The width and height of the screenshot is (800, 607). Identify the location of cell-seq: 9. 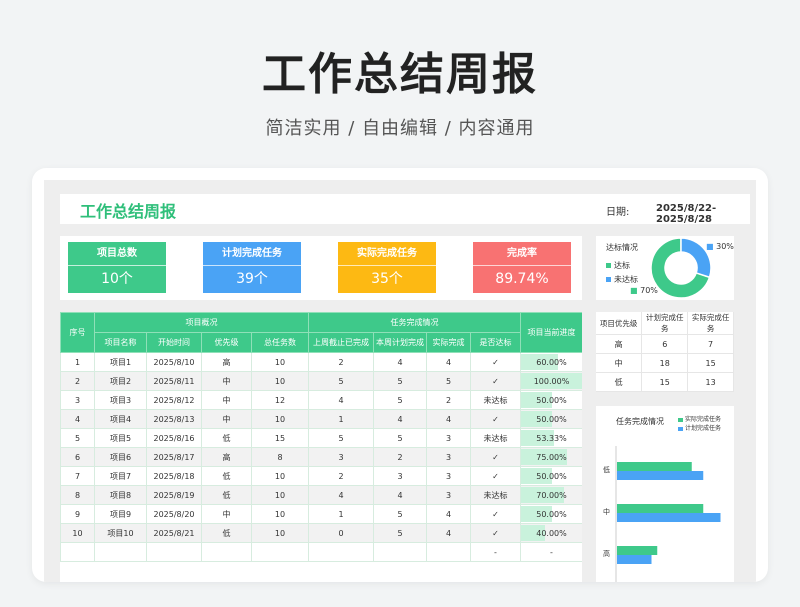
(77, 514).